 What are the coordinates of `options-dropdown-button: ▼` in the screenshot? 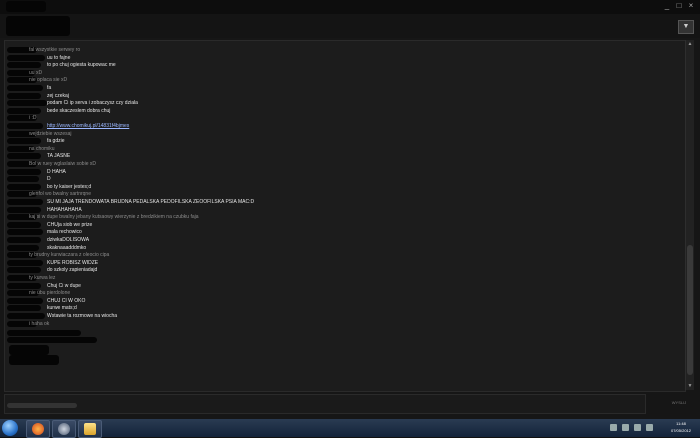 It's located at (686, 27).